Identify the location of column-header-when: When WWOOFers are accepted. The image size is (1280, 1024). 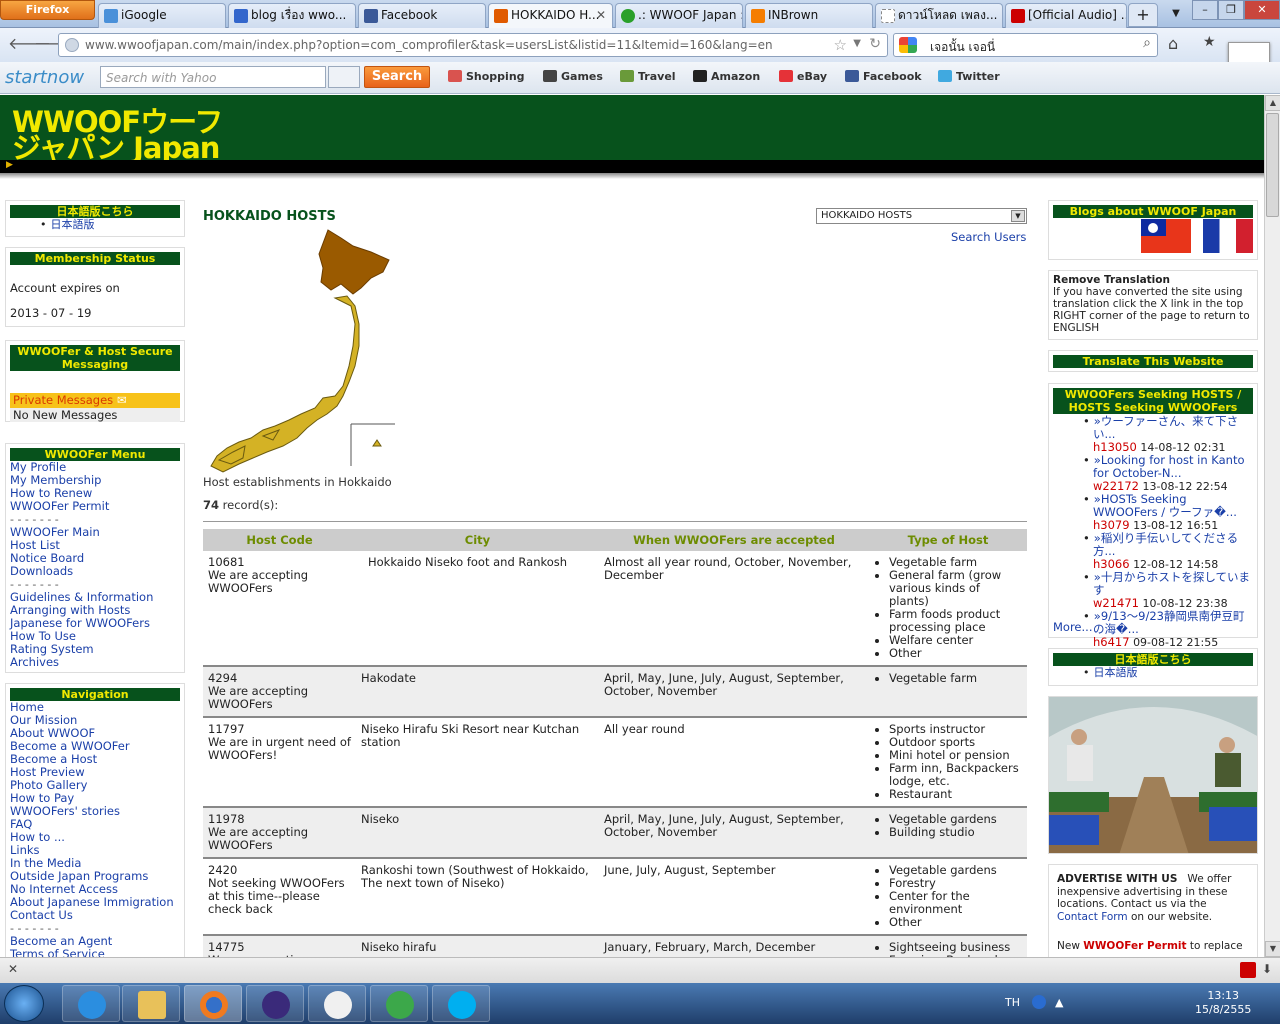
(734, 540).